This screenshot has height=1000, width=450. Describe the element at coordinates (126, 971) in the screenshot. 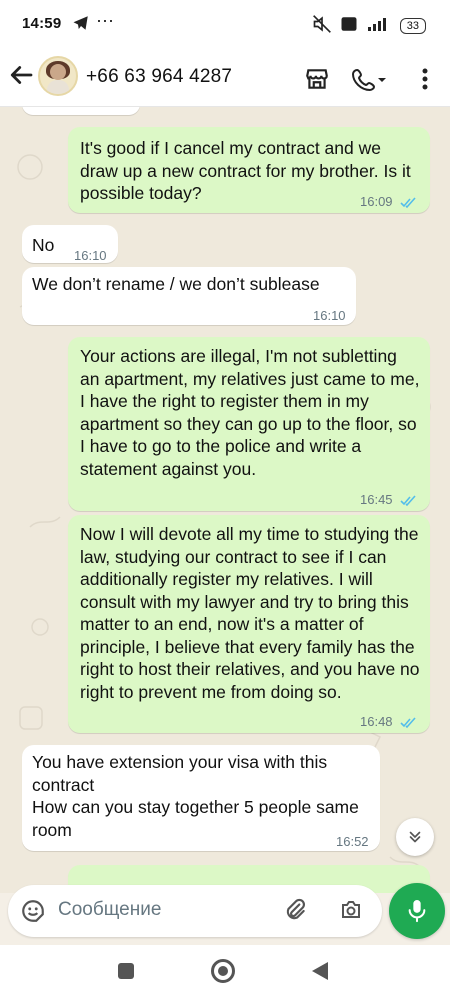

I see `recent-apps-icon` at that location.